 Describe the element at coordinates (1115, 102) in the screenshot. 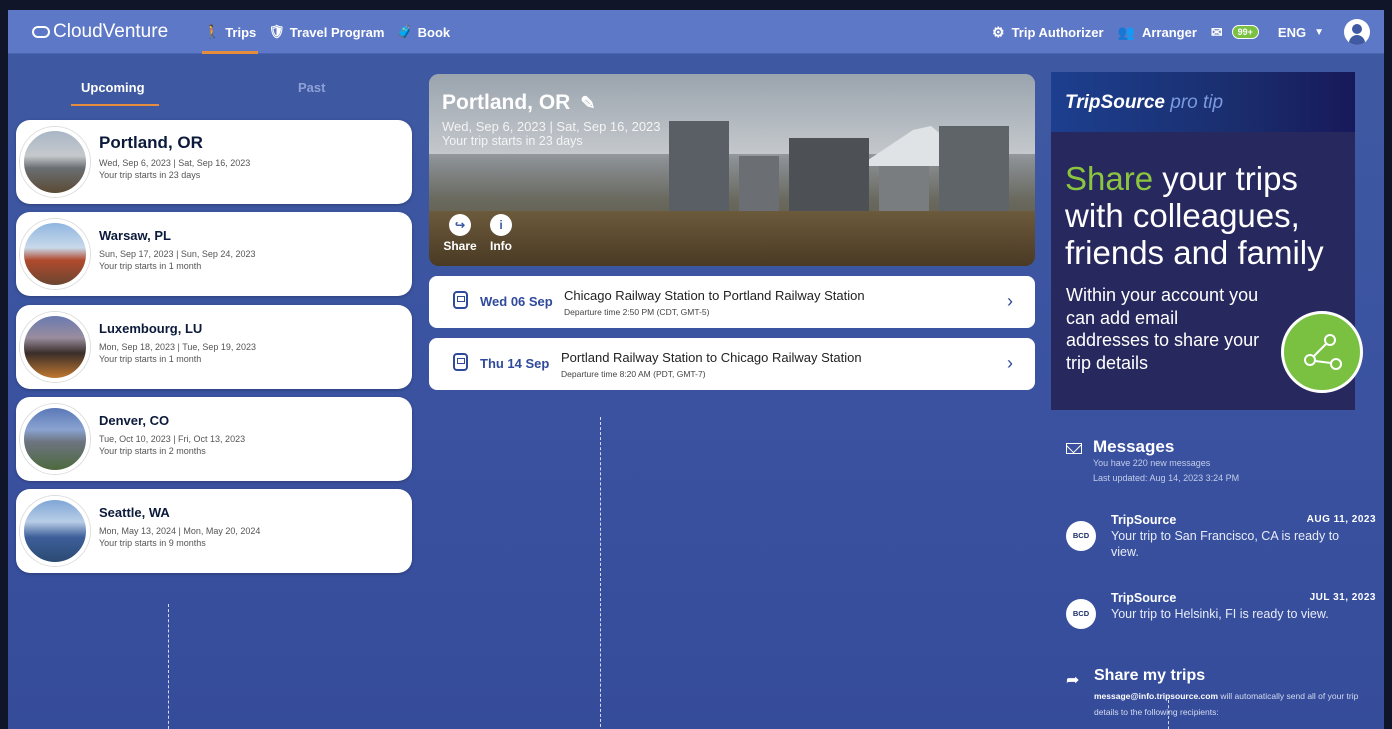

I see `pro-tip-brand: TripSource` at that location.